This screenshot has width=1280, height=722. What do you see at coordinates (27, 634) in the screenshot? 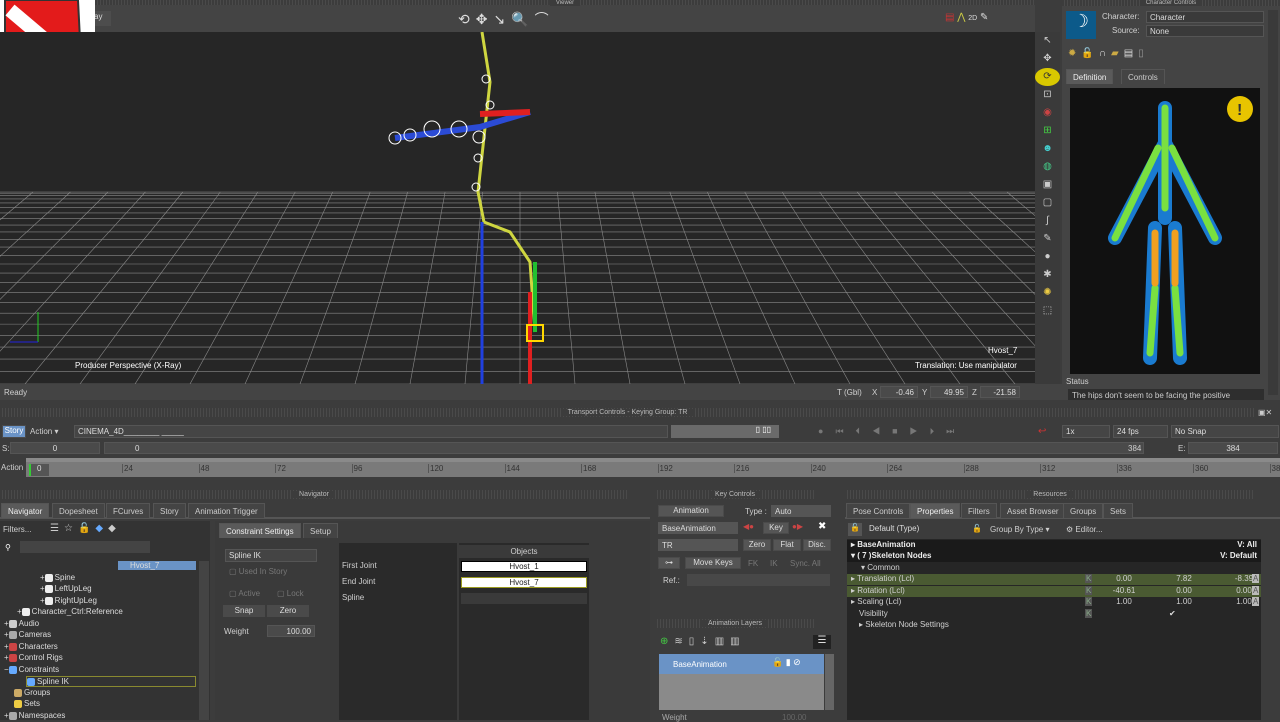
I see `tree-item: +Cameras` at bounding box center [27, 634].